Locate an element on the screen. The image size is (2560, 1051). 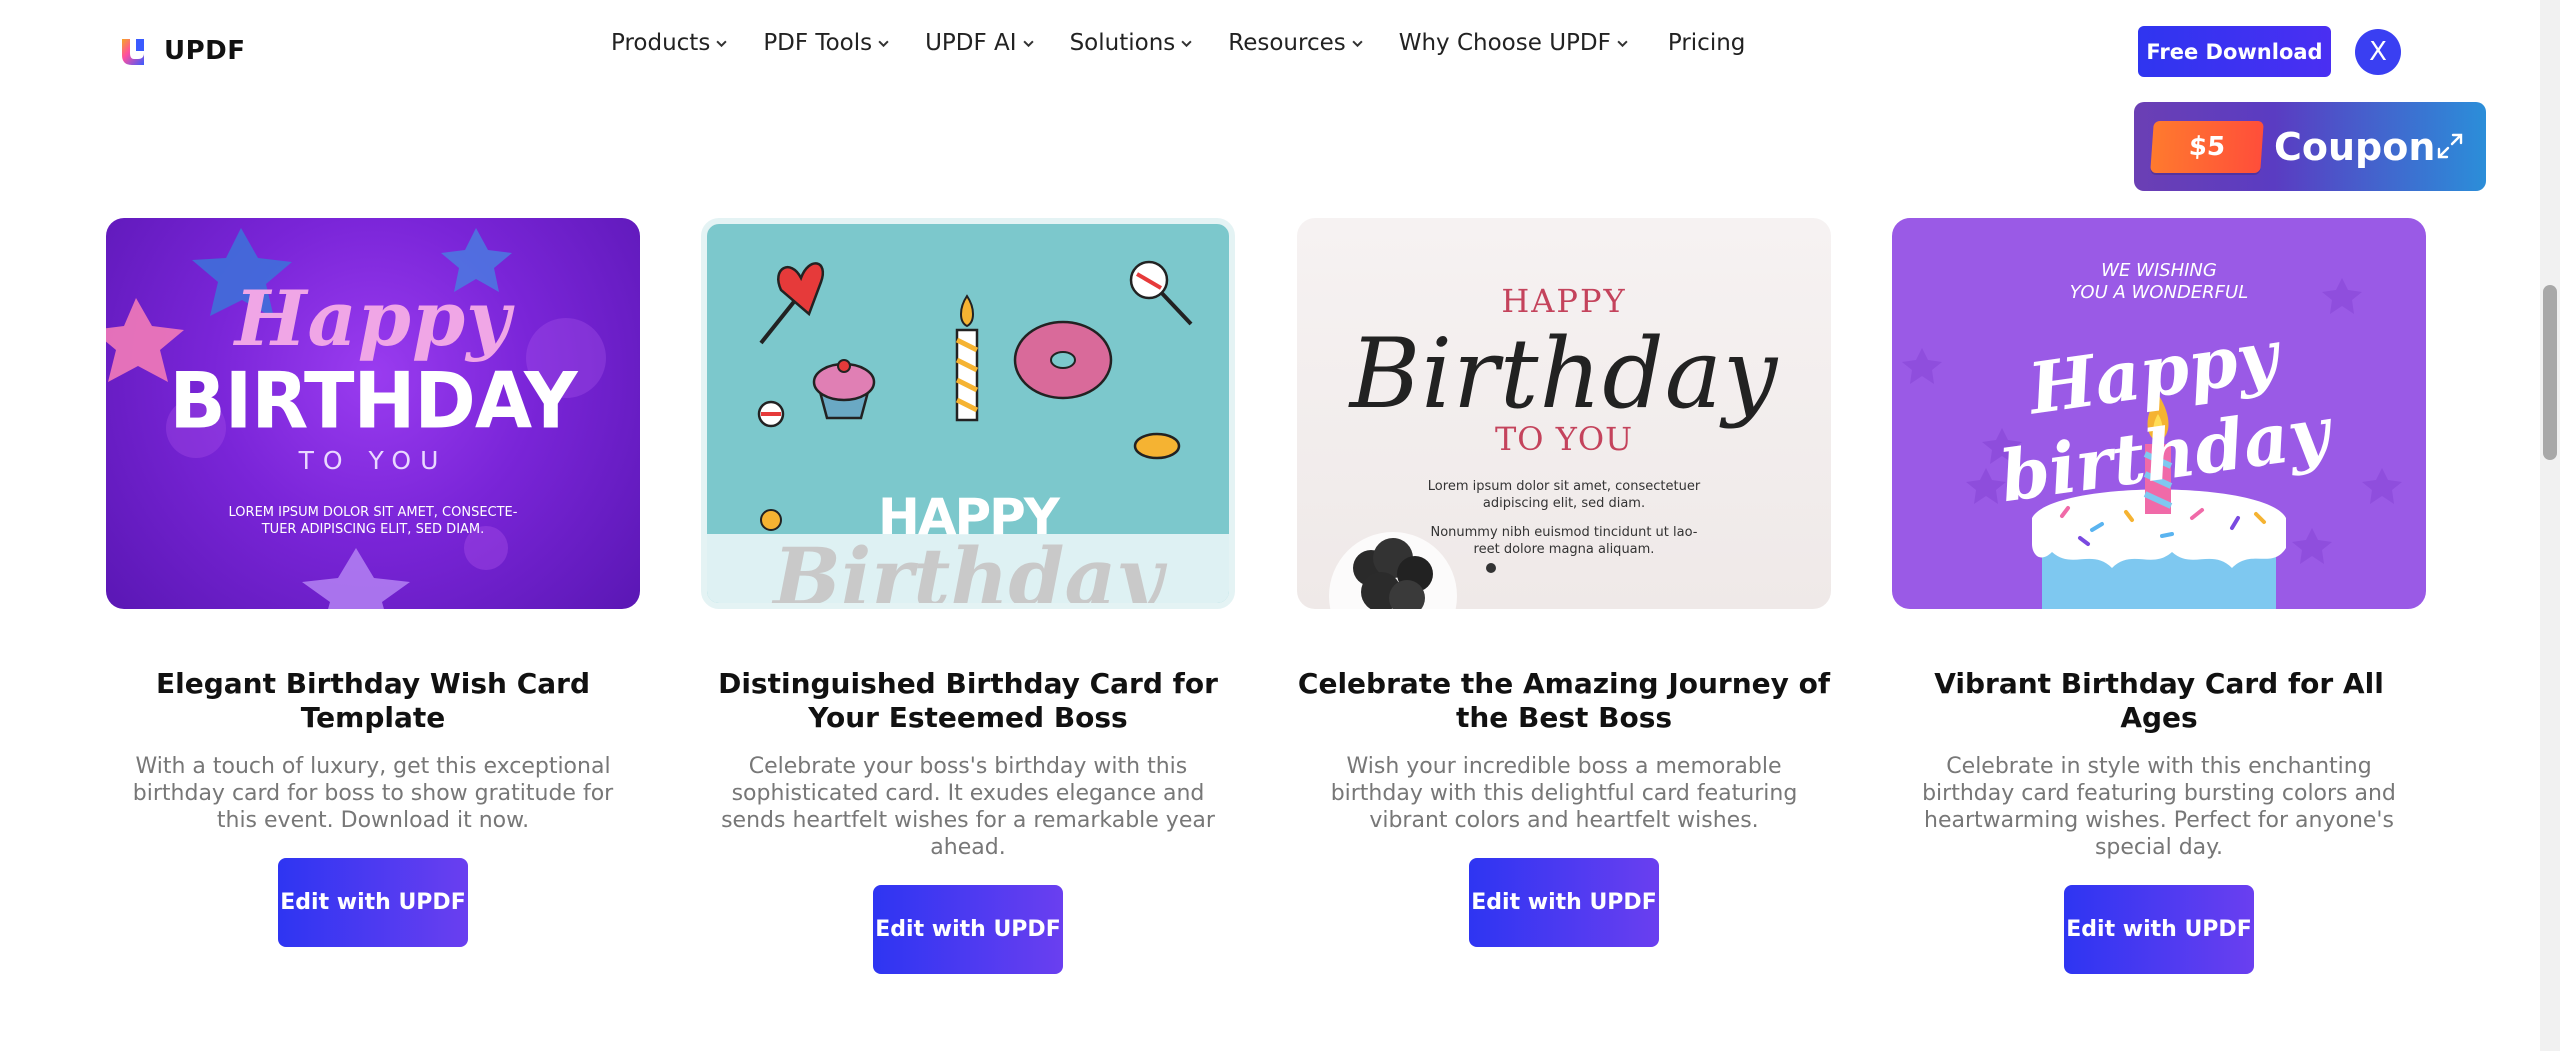
nav-resources: Resources is located at coordinates (1295, 43).